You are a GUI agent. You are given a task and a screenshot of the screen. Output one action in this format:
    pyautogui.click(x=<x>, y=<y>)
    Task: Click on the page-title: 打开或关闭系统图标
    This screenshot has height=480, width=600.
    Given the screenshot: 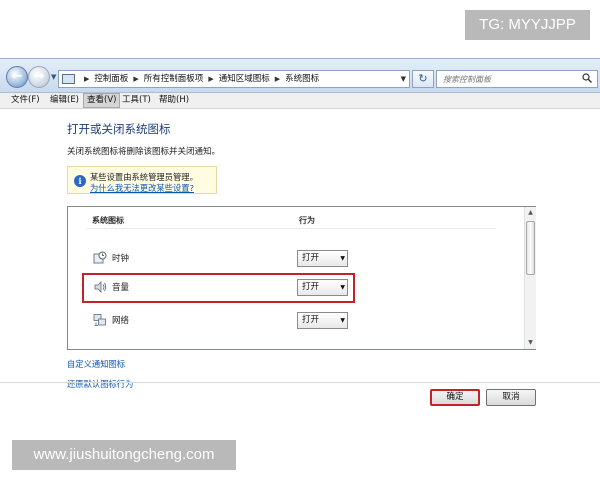 What is the action you would take?
    pyautogui.click(x=119, y=129)
    